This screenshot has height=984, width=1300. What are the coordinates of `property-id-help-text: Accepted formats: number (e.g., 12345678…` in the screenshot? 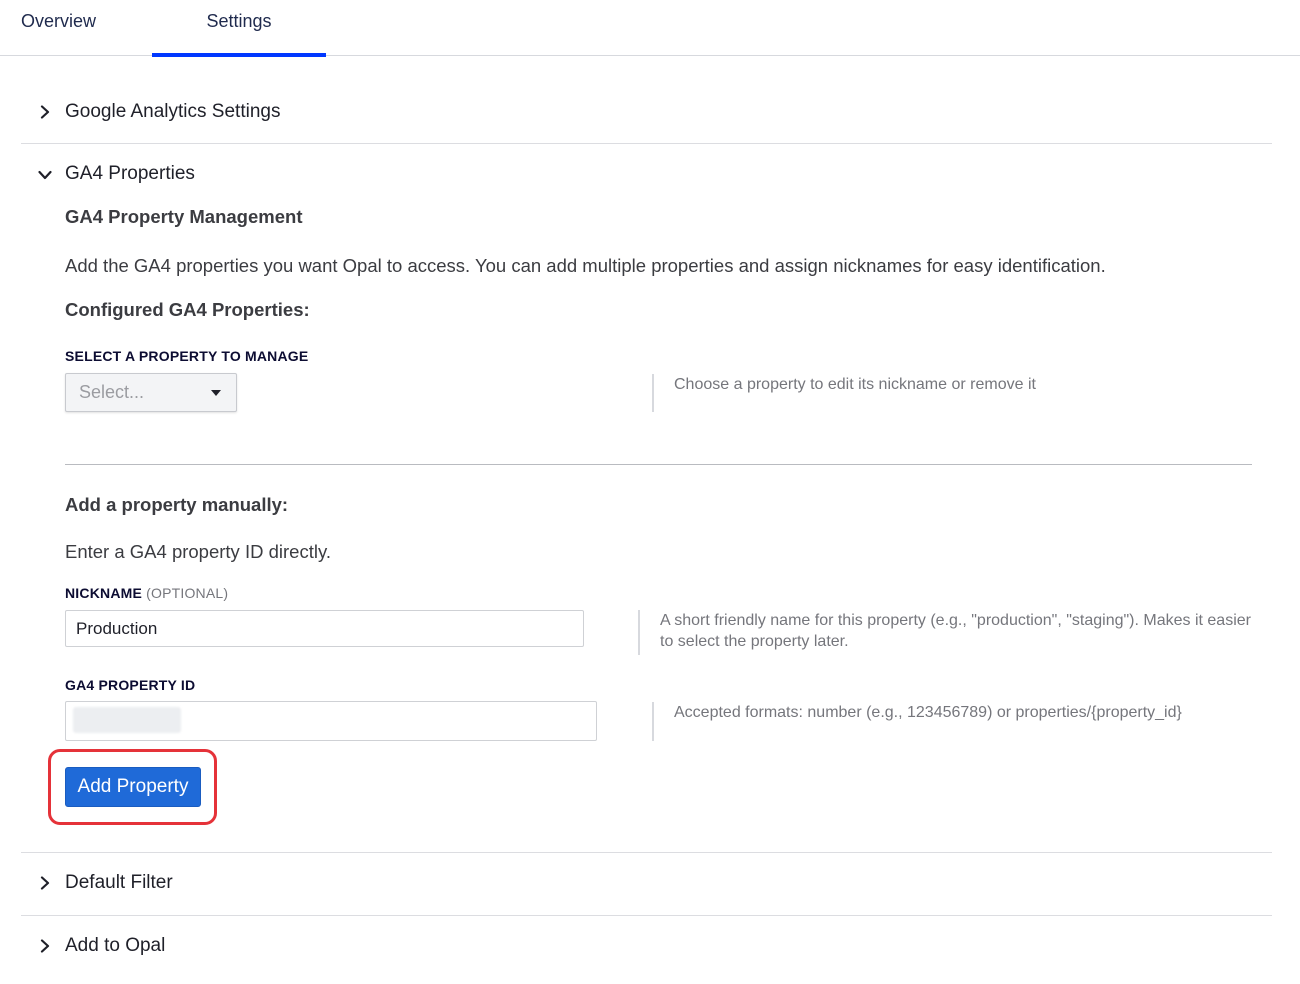 It's located at (928, 712).